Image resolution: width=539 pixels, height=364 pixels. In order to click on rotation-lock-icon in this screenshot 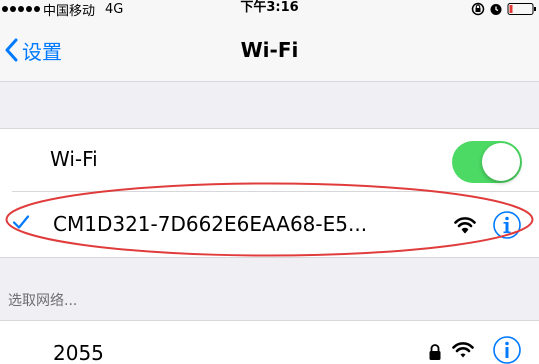, I will do `click(478, 9)`.